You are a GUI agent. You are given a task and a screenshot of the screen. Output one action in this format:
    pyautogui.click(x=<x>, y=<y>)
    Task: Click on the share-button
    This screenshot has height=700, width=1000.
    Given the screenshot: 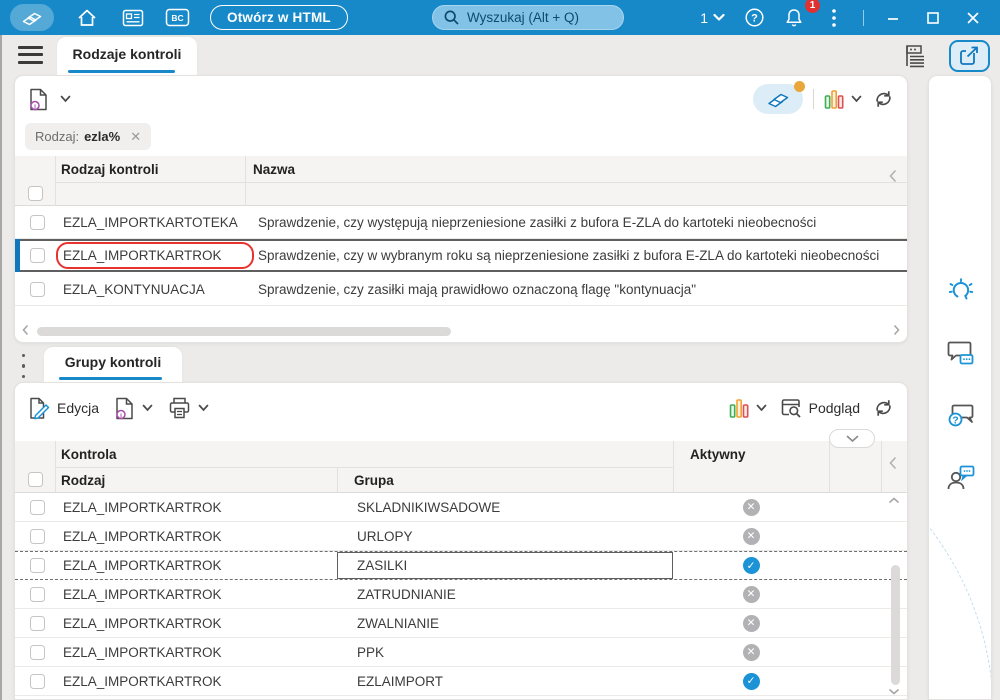 What is the action you would take?
    pyautogui.click(x=969, y=56)
    